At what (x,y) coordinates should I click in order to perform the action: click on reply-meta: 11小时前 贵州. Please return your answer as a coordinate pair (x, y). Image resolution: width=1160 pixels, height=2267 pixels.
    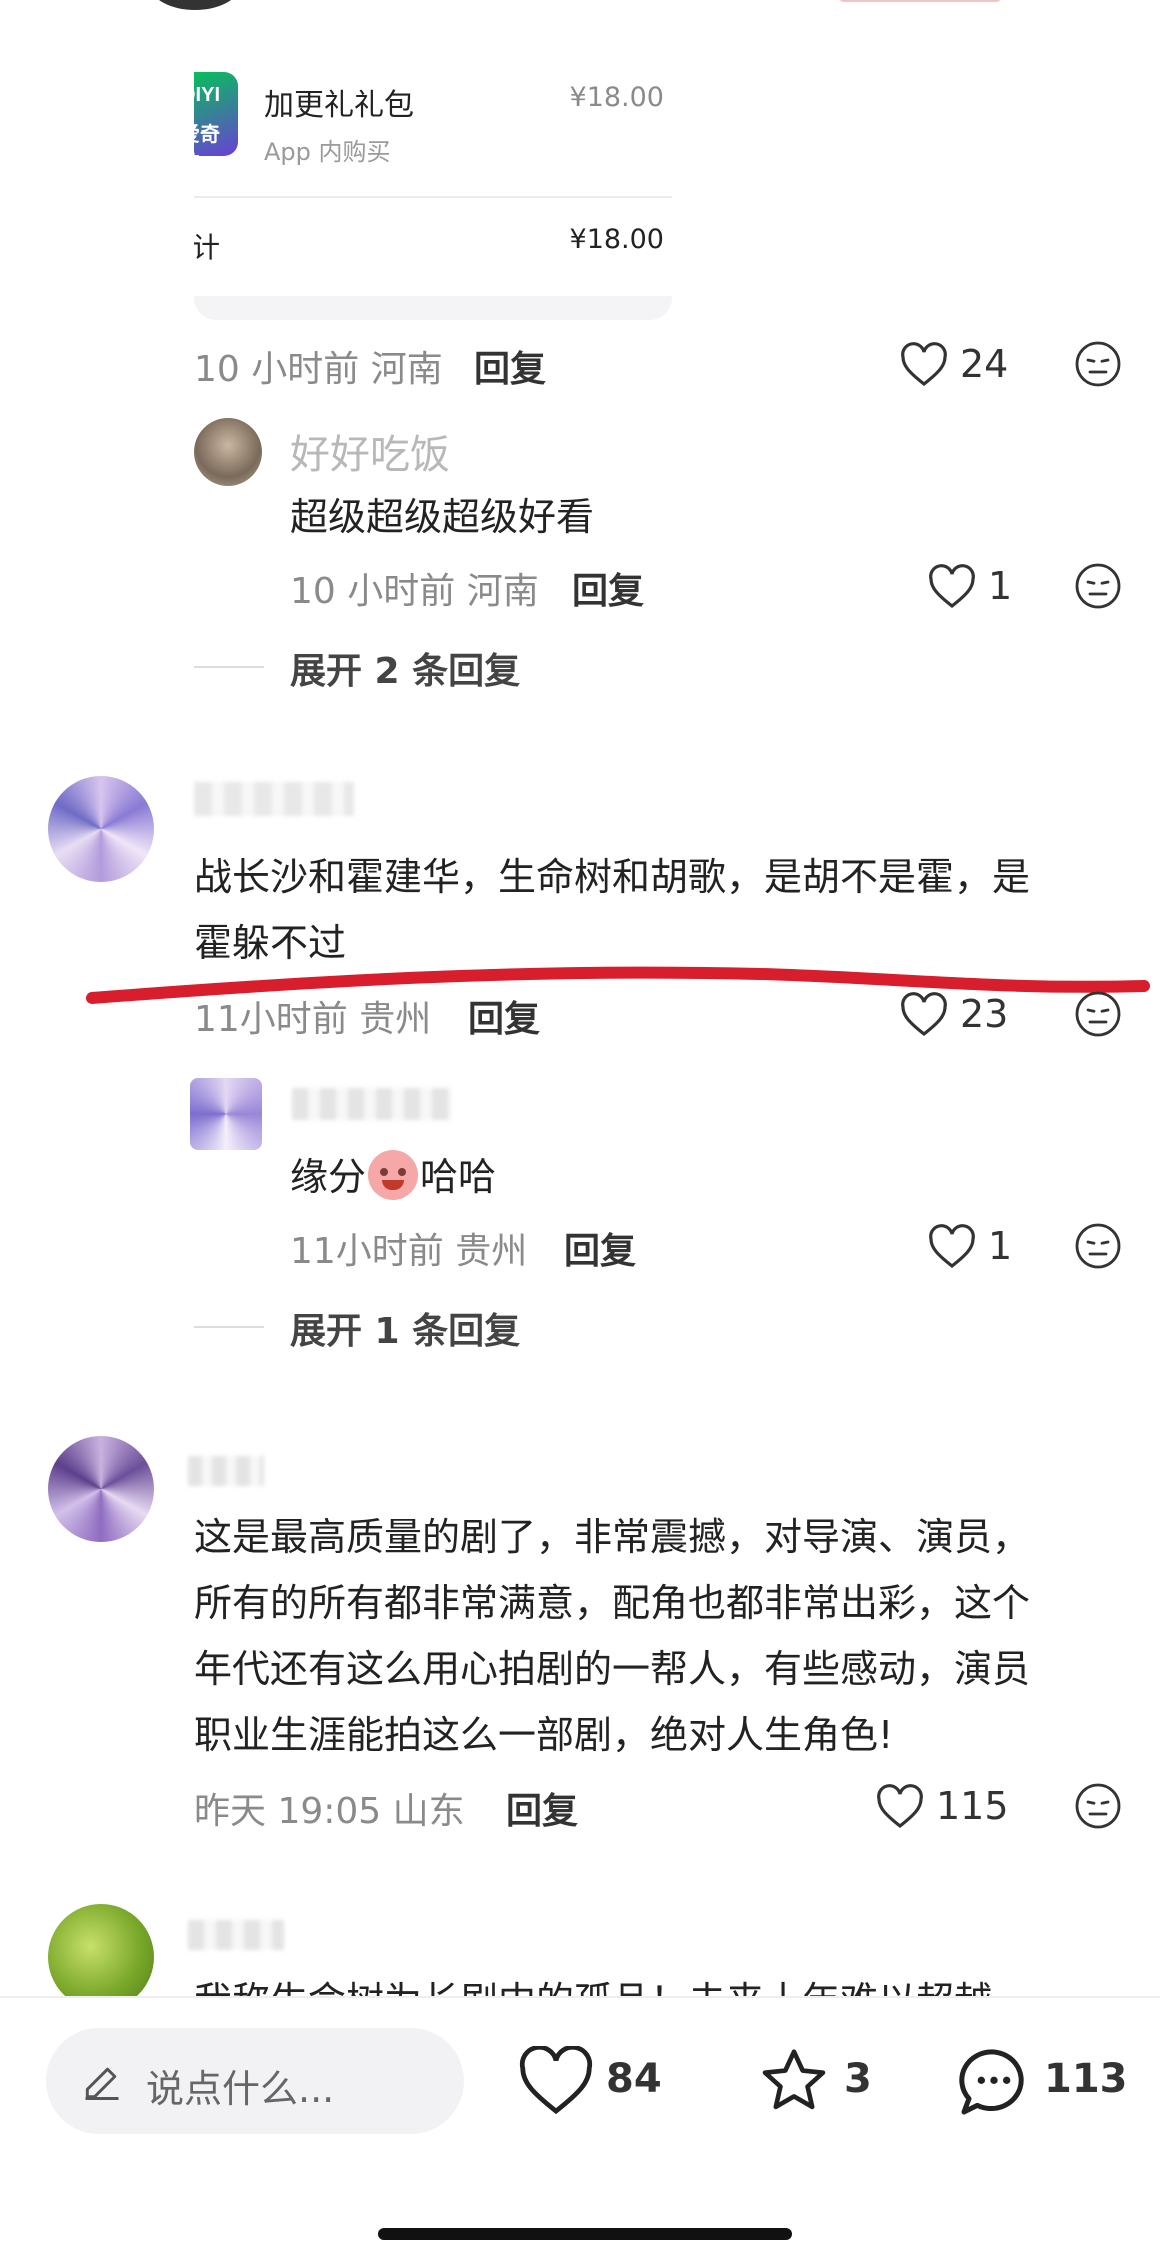
    Looking at the image, I should click on (409, 1251).